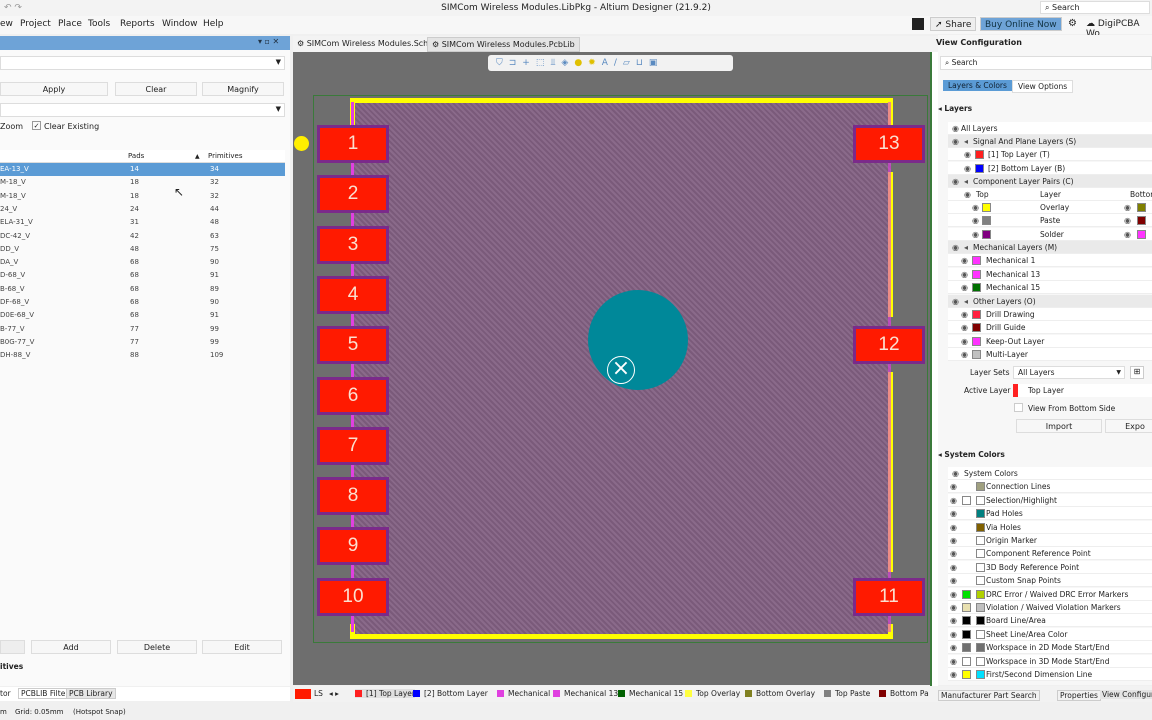 This screenshot has height=720, width=1152. Describe the element at coordinates (1050, 554) in the screenshot. I see `layer-row: ◉ Component Reference Point` at that location.